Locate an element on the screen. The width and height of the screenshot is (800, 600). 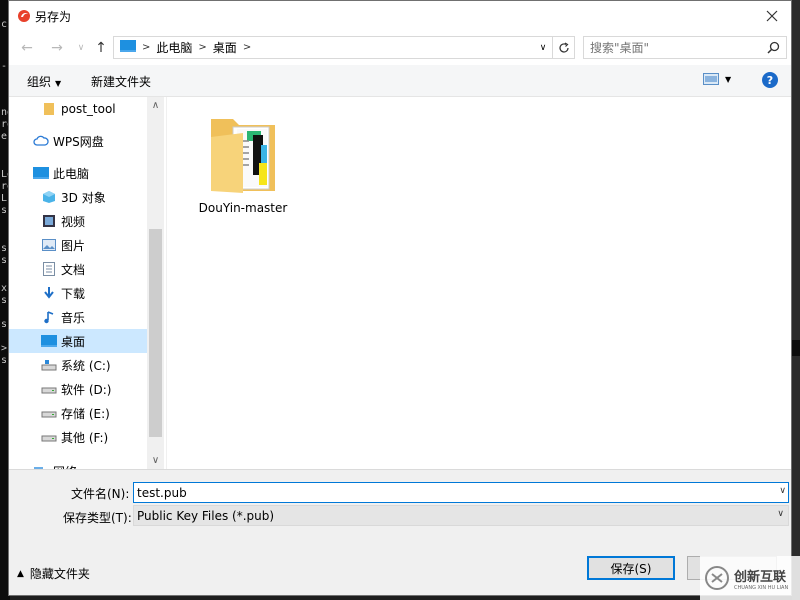
address-bar-row: ← → ∨ ↑ > 此电脑 > 桌面 > ∨ is located at coordinates (400, 48).